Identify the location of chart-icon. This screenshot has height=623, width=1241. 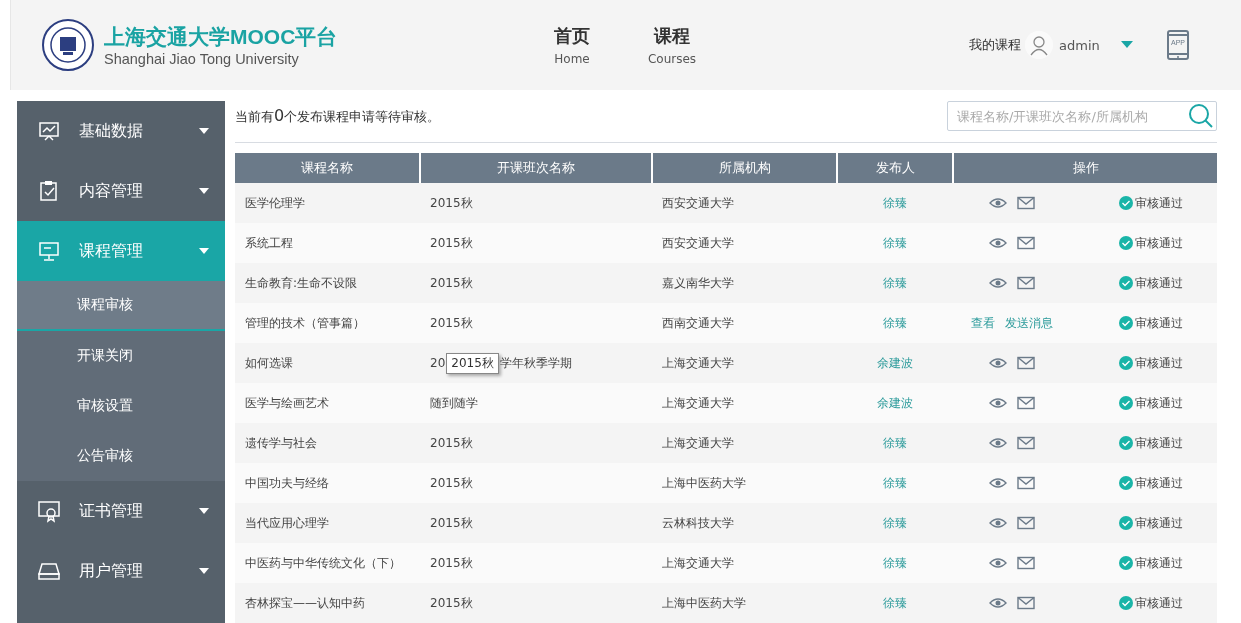
(49, 131).